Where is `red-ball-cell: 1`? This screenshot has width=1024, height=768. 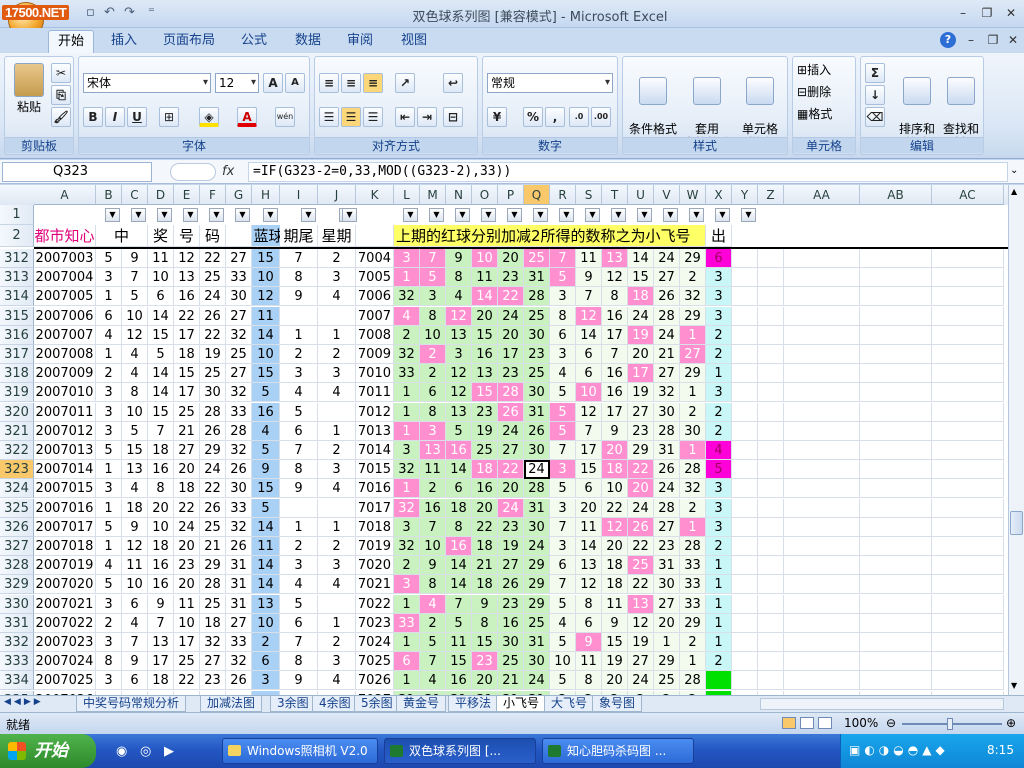
red-ball-cell: 1 is located at coordinates (109, 354).